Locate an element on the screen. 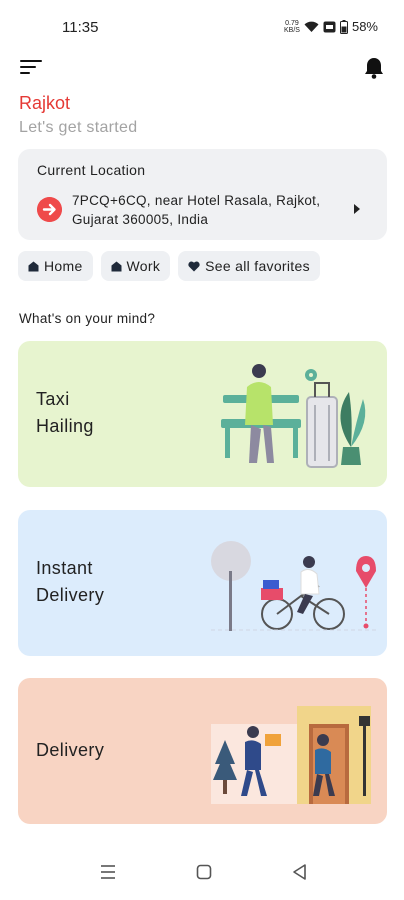 The image size is (404, 900). delivery-illustration is located at coordinates (291, 755).